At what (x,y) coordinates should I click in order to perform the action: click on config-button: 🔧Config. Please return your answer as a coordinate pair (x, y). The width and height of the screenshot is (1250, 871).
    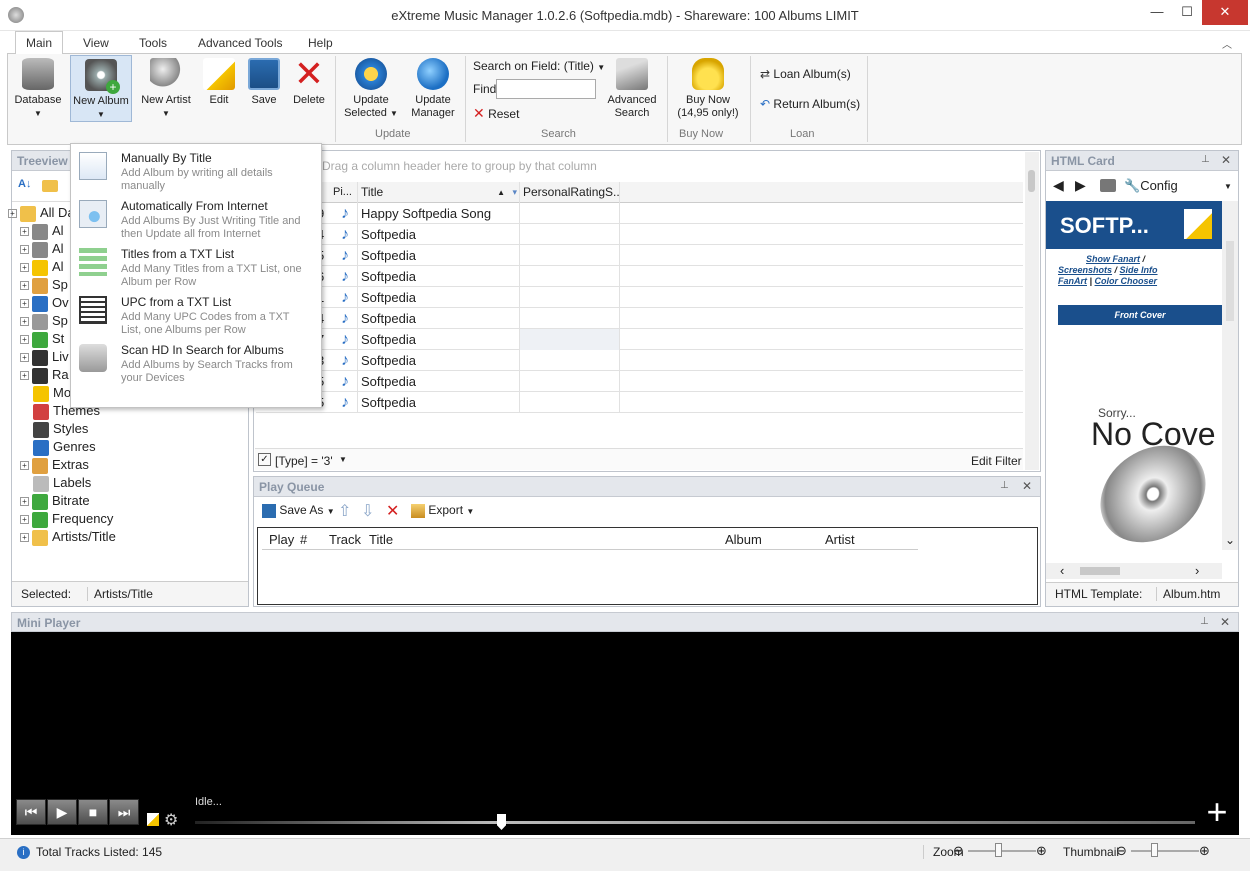
    Looking at the image, I should click on (1151, 186).